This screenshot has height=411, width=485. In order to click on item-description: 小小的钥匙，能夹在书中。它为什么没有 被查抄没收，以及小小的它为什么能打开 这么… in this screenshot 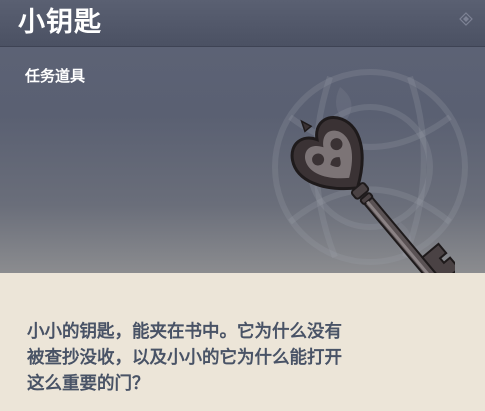, I will do `click(184, 358)`.